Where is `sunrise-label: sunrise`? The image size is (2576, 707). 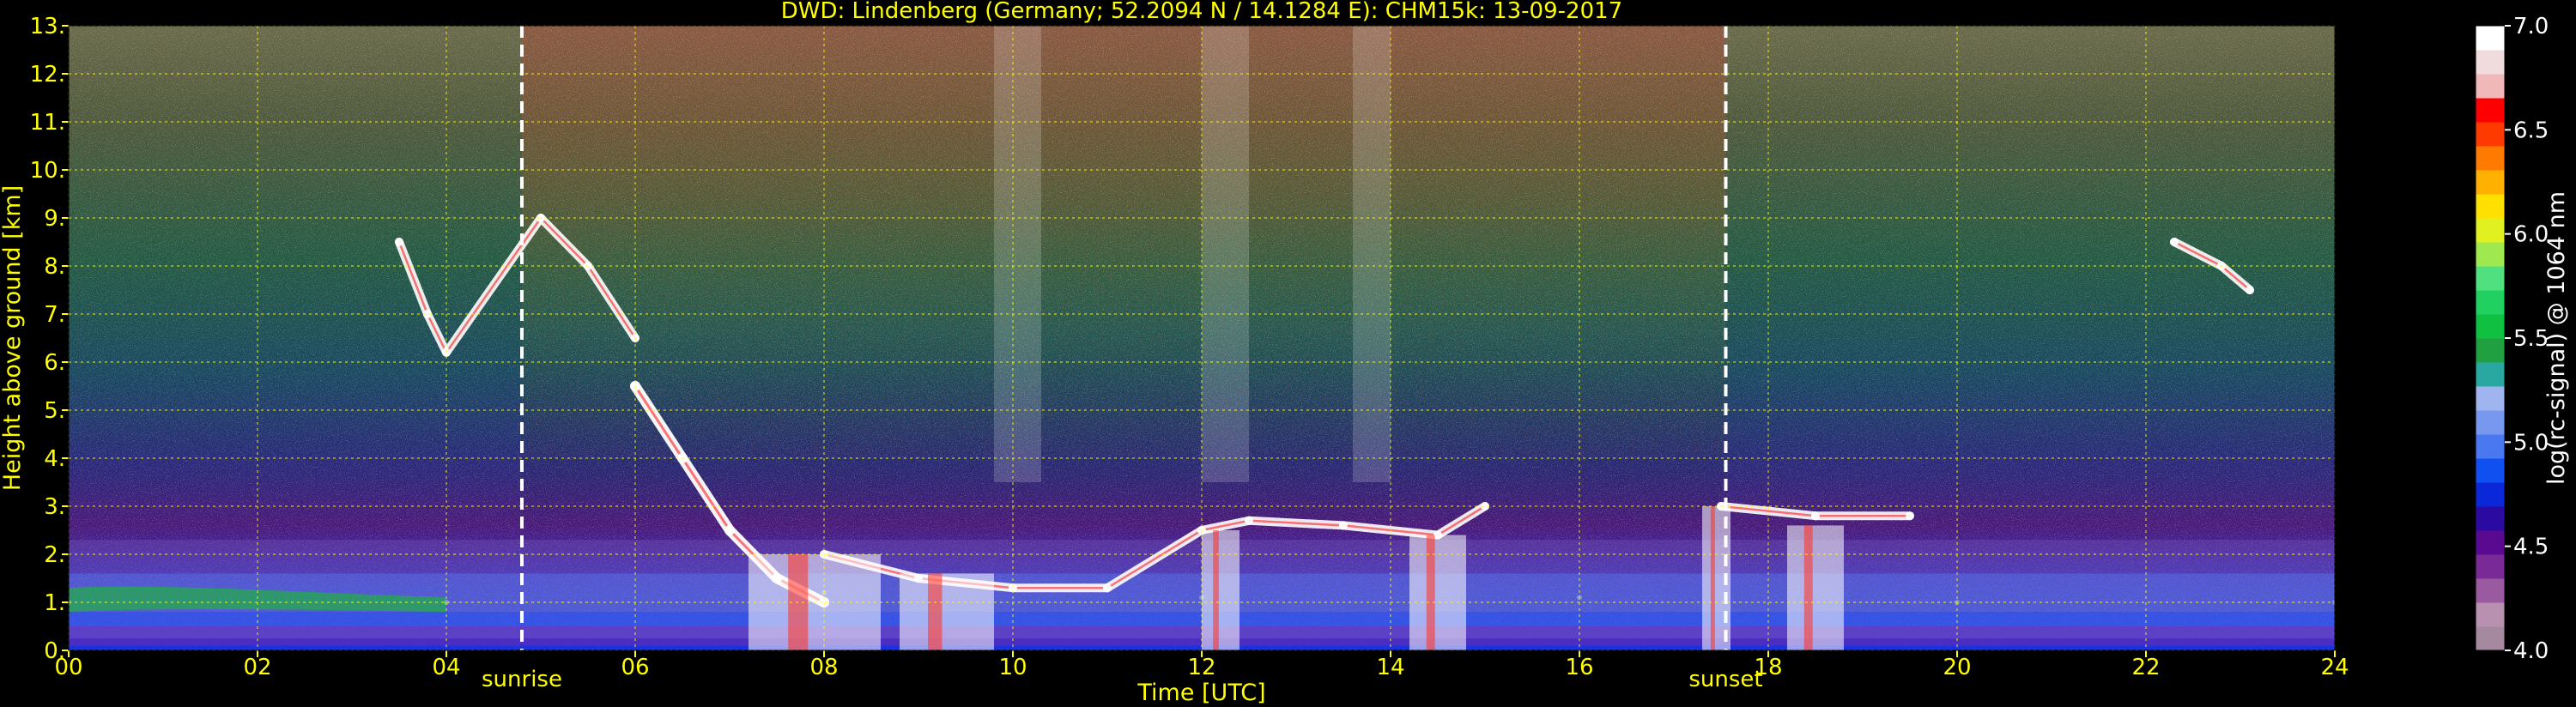 sunrise-label: sunrise is located at coordinates (522, 679).